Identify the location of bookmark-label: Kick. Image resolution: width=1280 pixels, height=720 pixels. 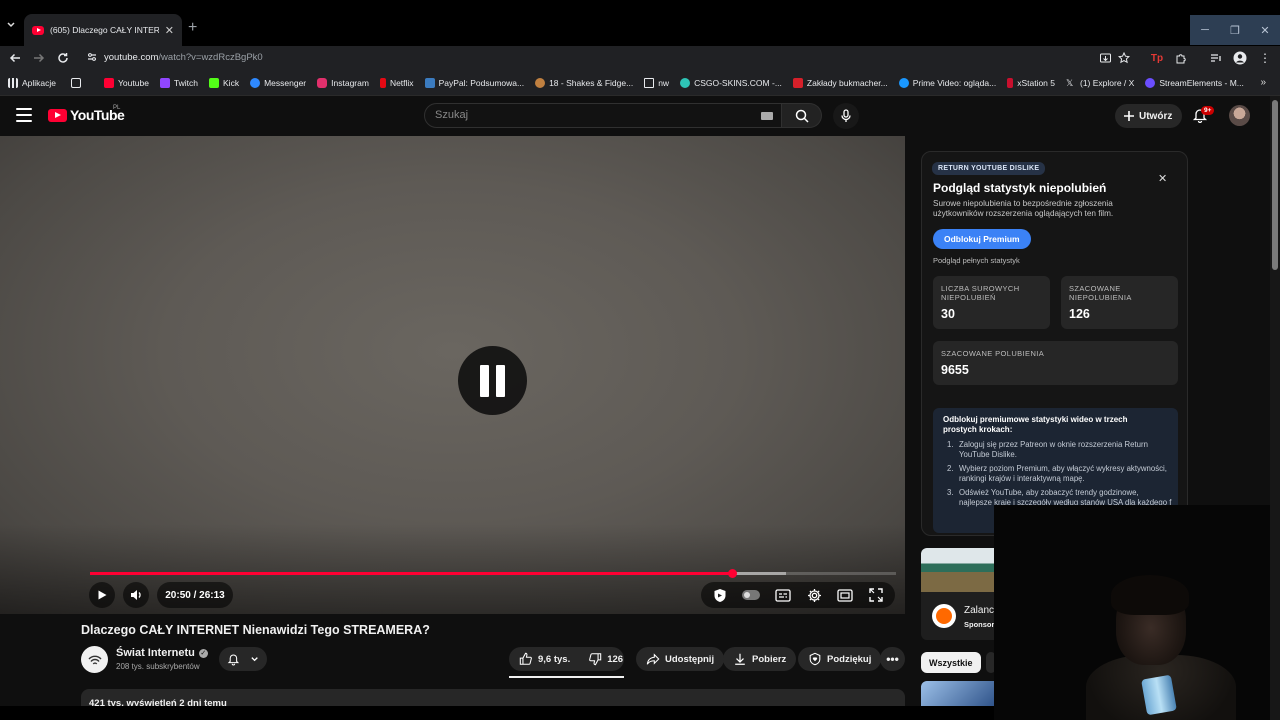
(231, 82).